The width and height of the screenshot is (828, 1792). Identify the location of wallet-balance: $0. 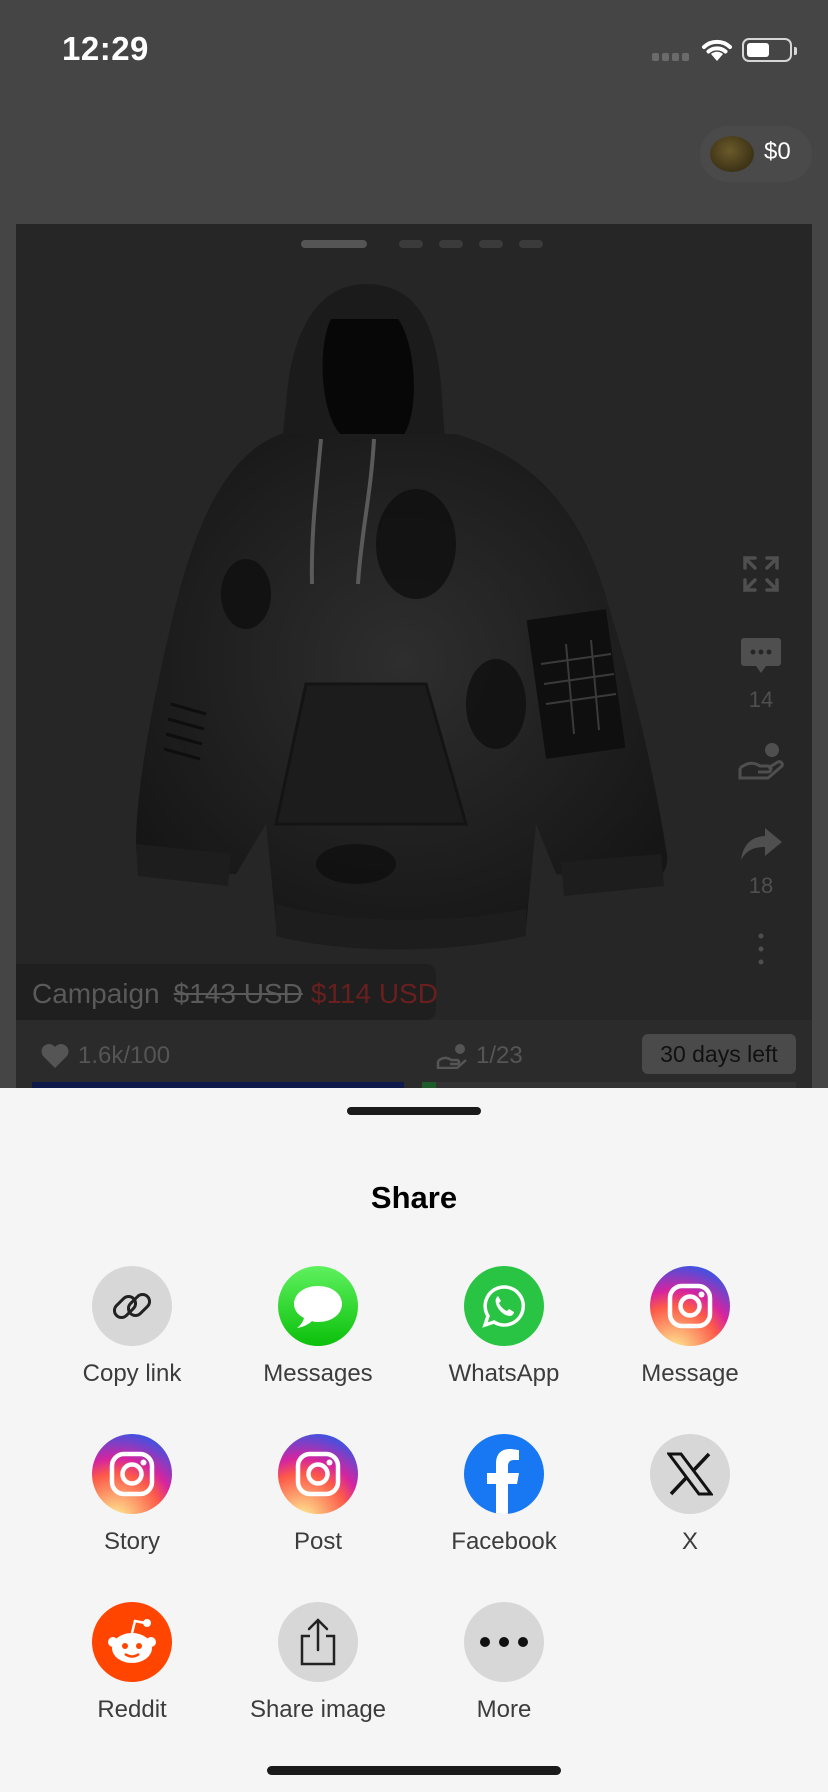
(777, 151).